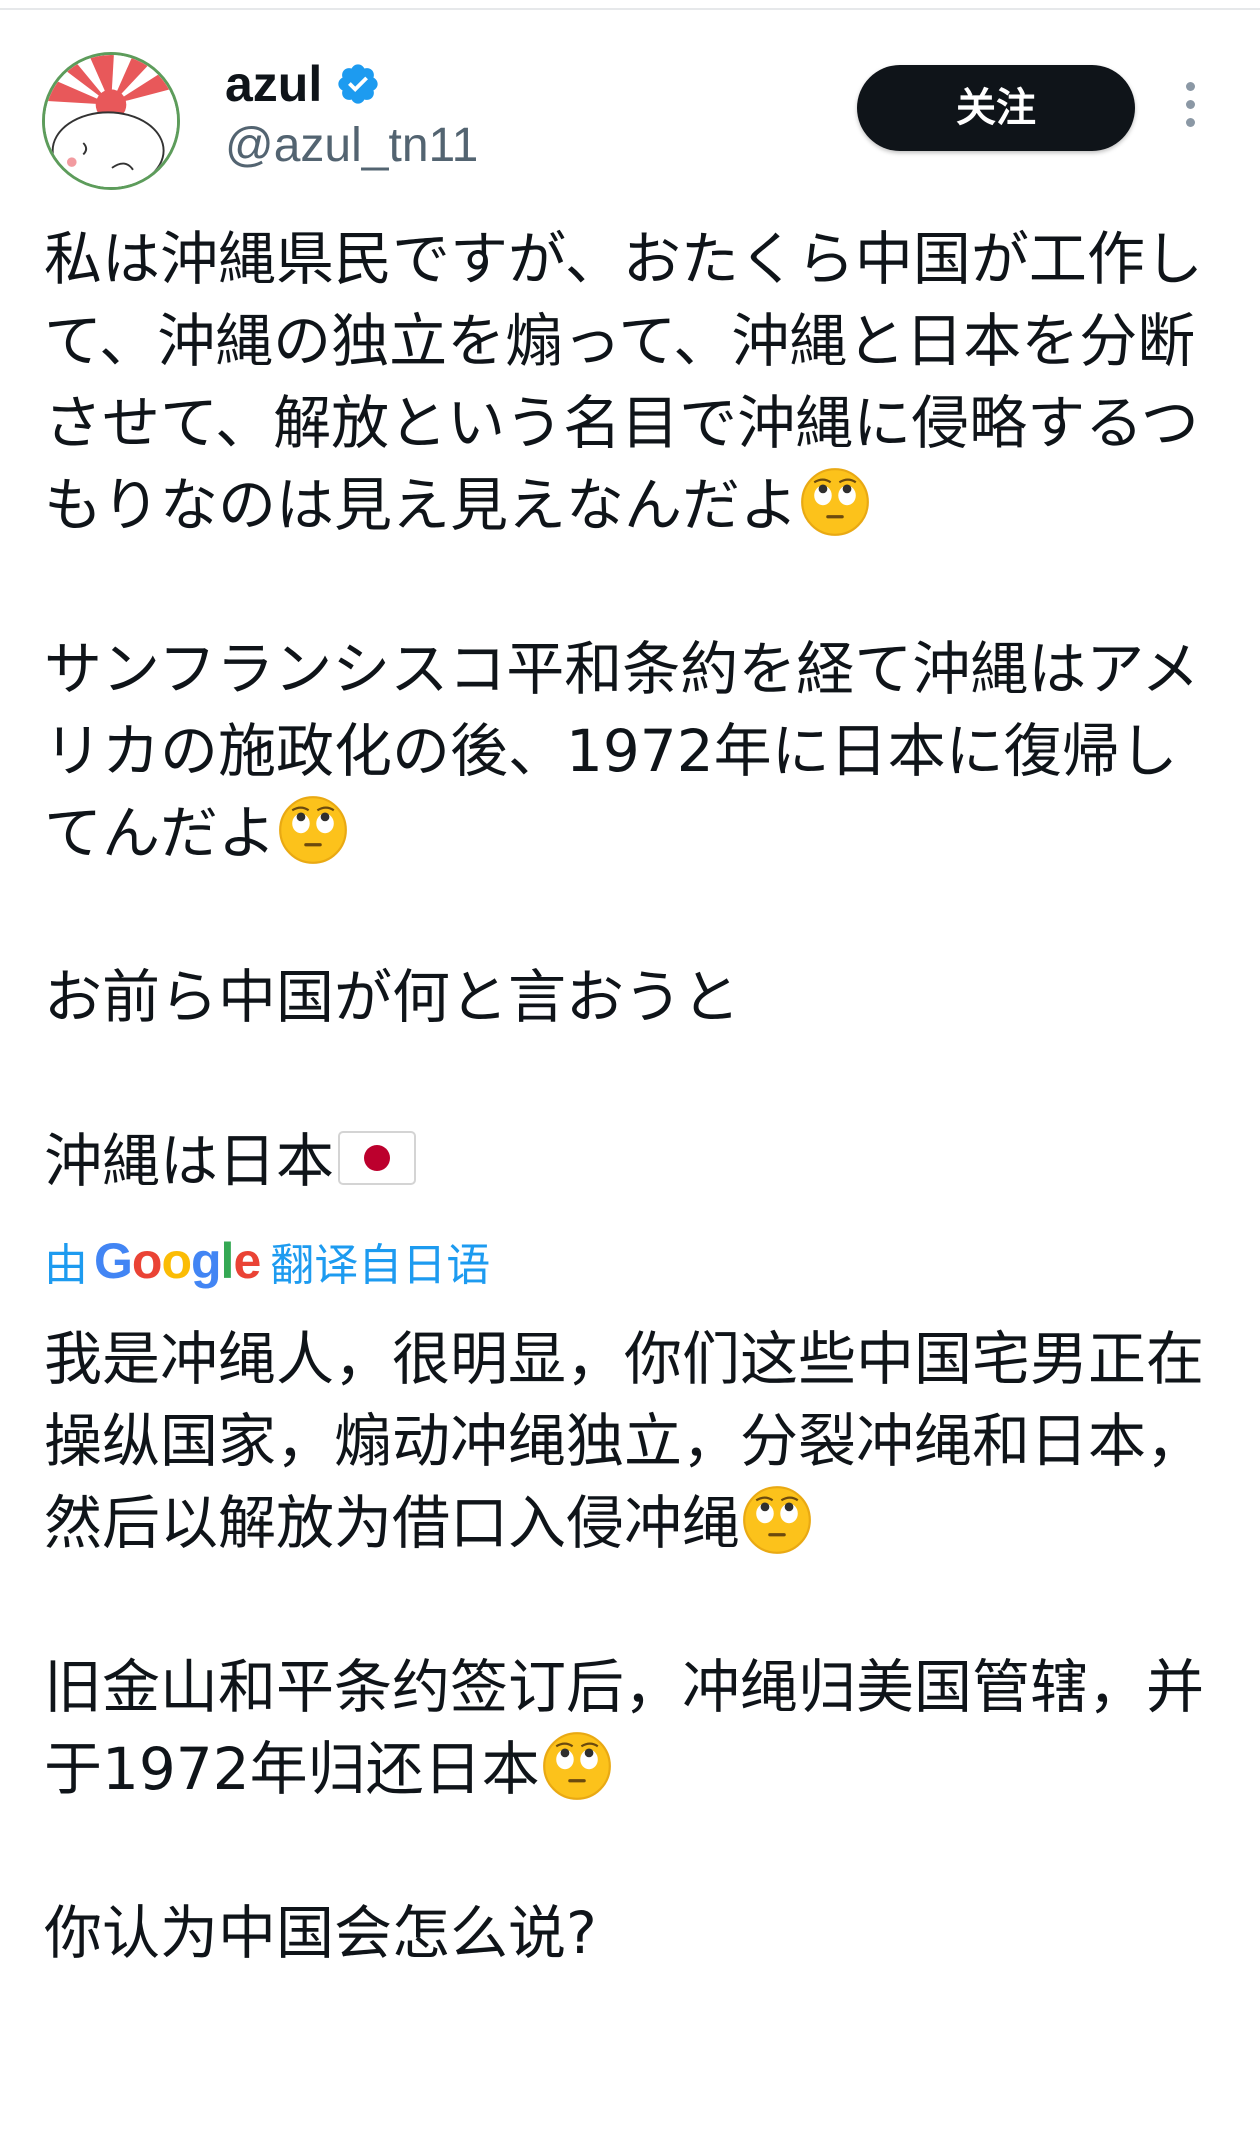 The height and width of the screenshot is (2130, 1260). Describe the element at coordinates (996, 108) in the screenshot. I see `follow-button: 关注` at that location.